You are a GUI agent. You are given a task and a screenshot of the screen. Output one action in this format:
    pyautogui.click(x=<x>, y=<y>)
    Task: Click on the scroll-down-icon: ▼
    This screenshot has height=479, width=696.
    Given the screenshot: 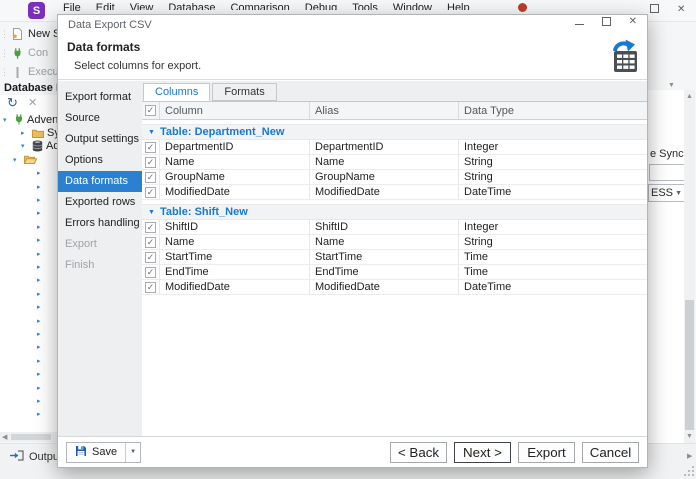 What is the action you would take?
    pyautogui.click(x=689, y=436)
    